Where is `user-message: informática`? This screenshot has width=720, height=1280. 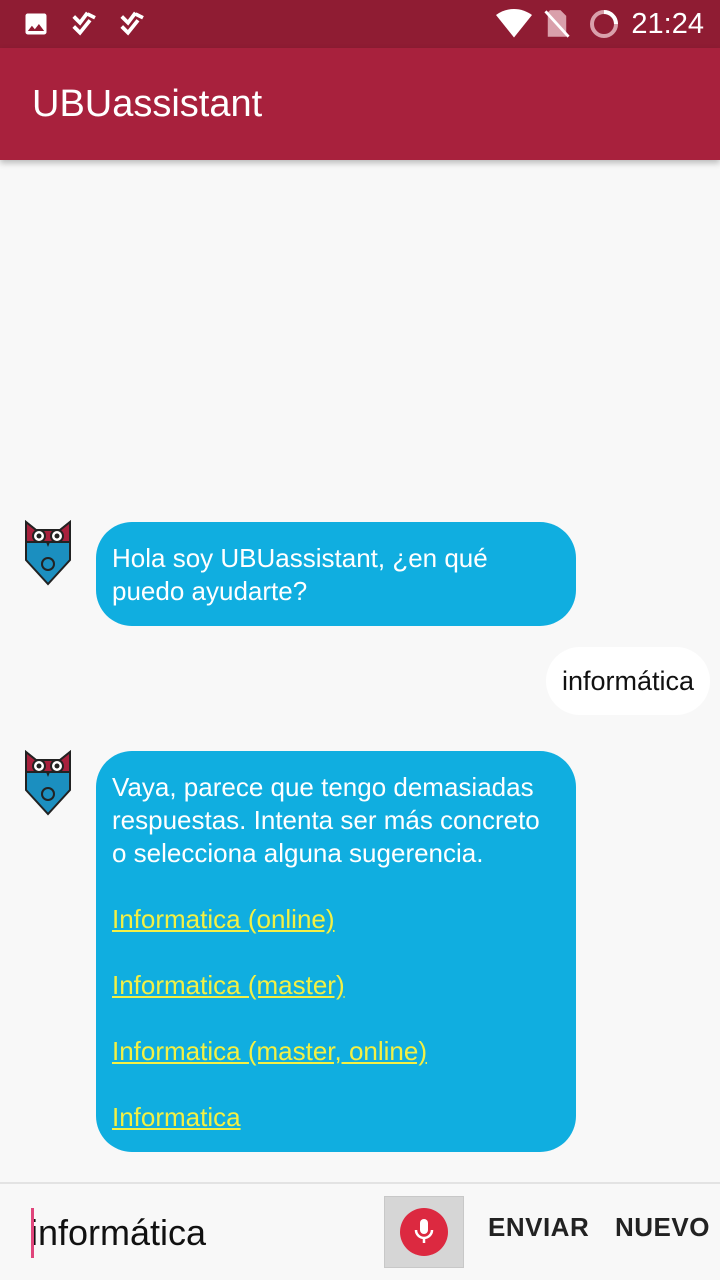 user-message: informática is located at coordinates (627, 681).